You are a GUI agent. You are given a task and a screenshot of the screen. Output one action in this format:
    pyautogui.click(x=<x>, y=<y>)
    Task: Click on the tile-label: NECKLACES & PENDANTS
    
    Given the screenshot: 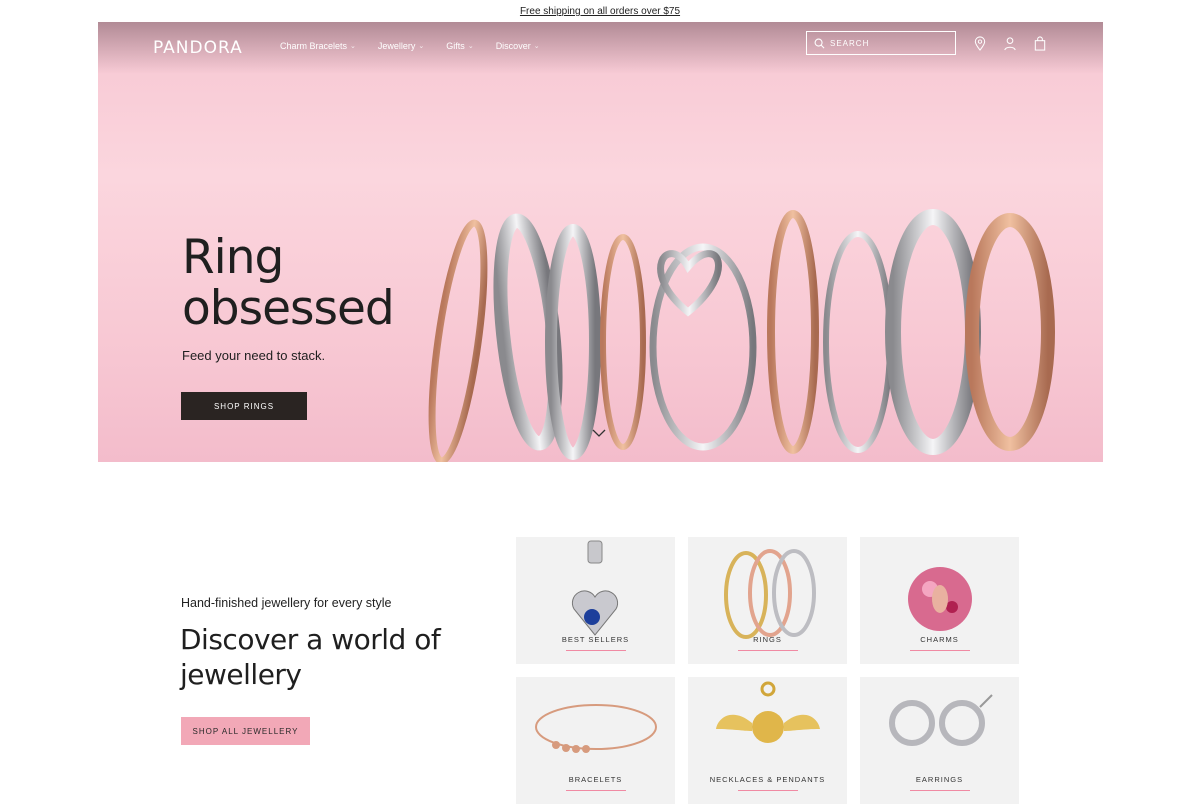 What is the action you would take?
    pyautogui.click(x=767, y=779)
    